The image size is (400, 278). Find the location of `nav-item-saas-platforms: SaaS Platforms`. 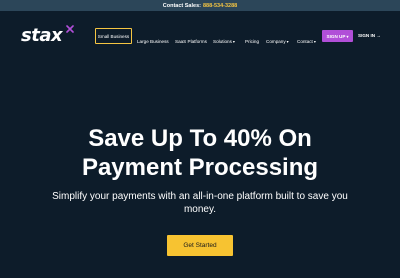

nav-item-saas-platforms: SaaS Platforms is located at coordinates (191, 42).